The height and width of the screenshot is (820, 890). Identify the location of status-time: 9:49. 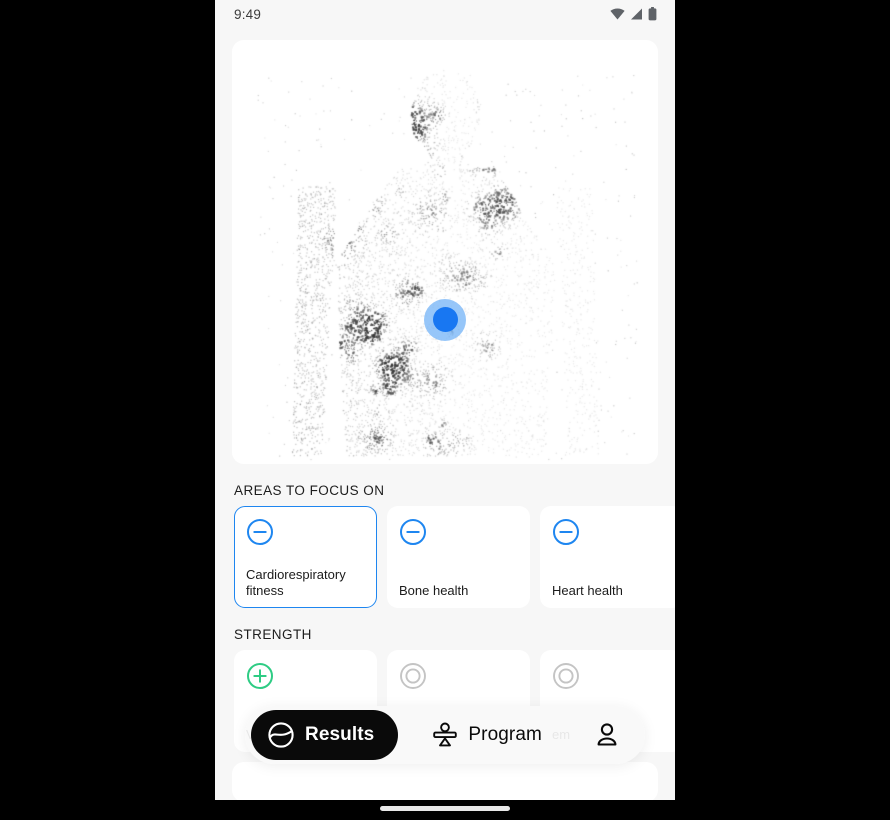
(248, 14).